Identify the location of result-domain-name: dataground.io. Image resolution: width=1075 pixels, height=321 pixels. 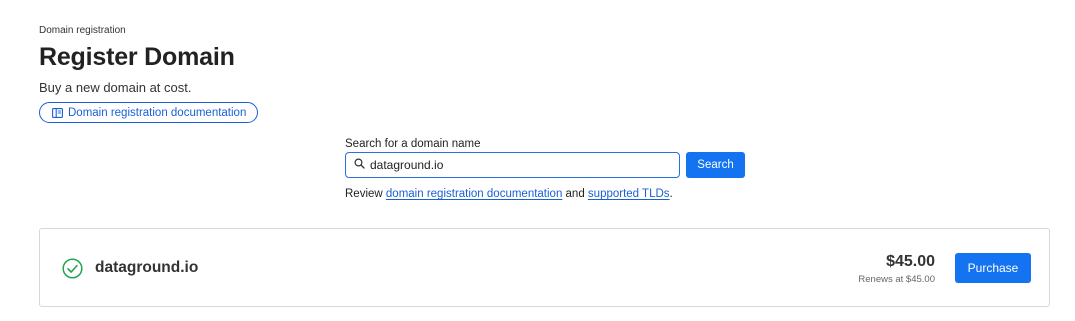
(147, 267).